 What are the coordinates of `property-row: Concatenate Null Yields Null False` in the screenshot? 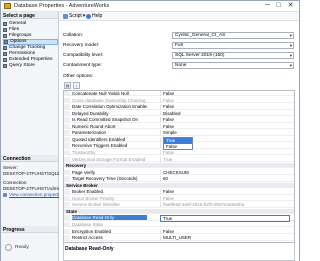 It's located at (179, 94).